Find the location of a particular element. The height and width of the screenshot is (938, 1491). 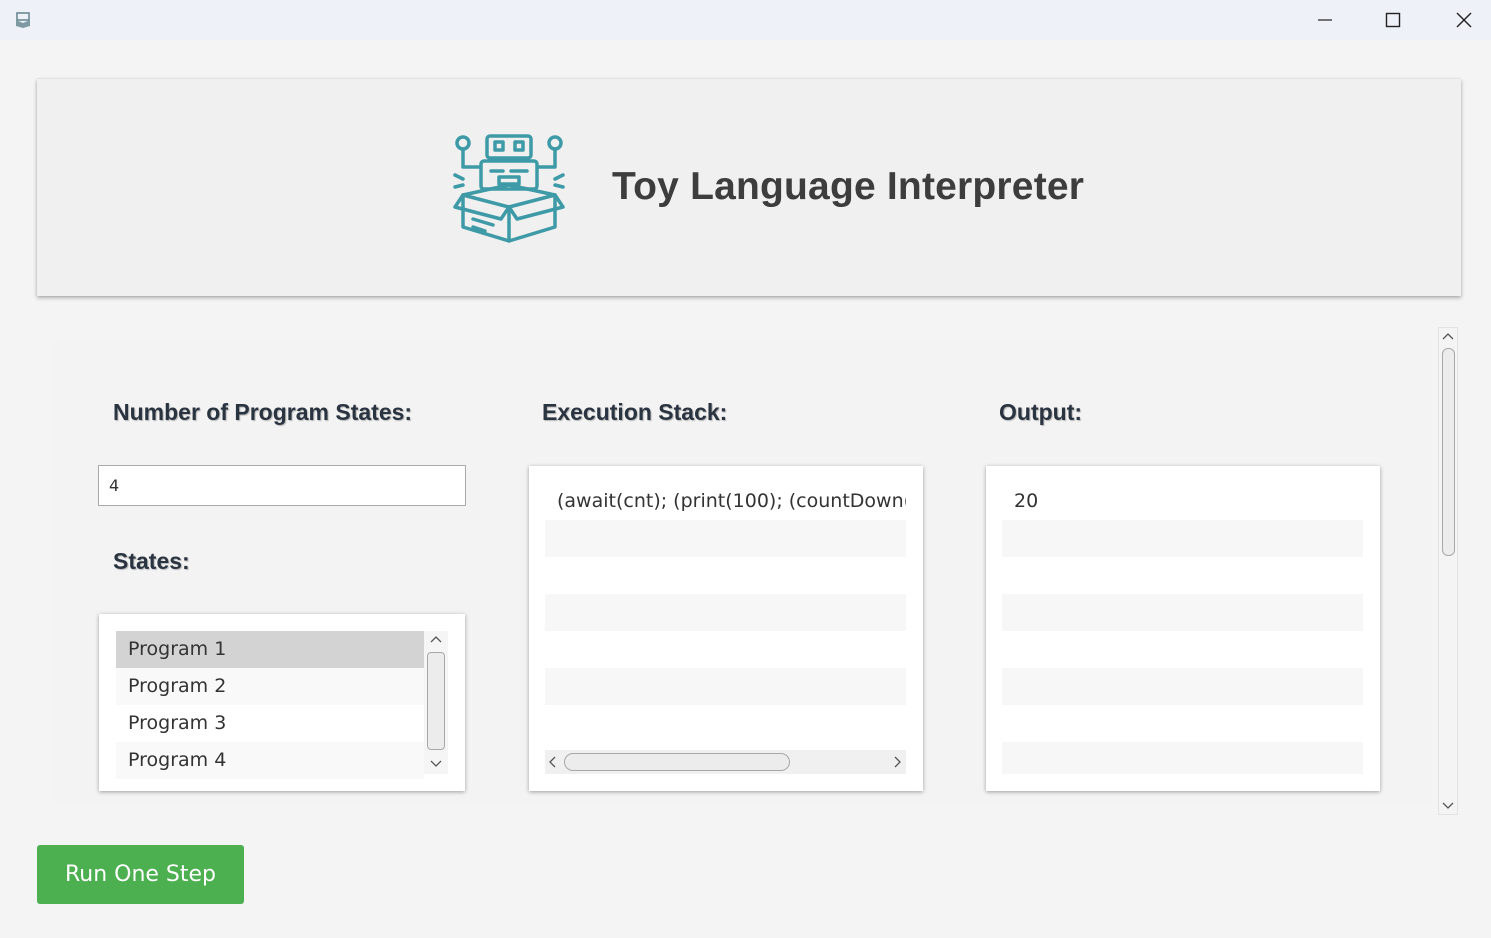

minimize-button is located at coordinates (1325, 20).